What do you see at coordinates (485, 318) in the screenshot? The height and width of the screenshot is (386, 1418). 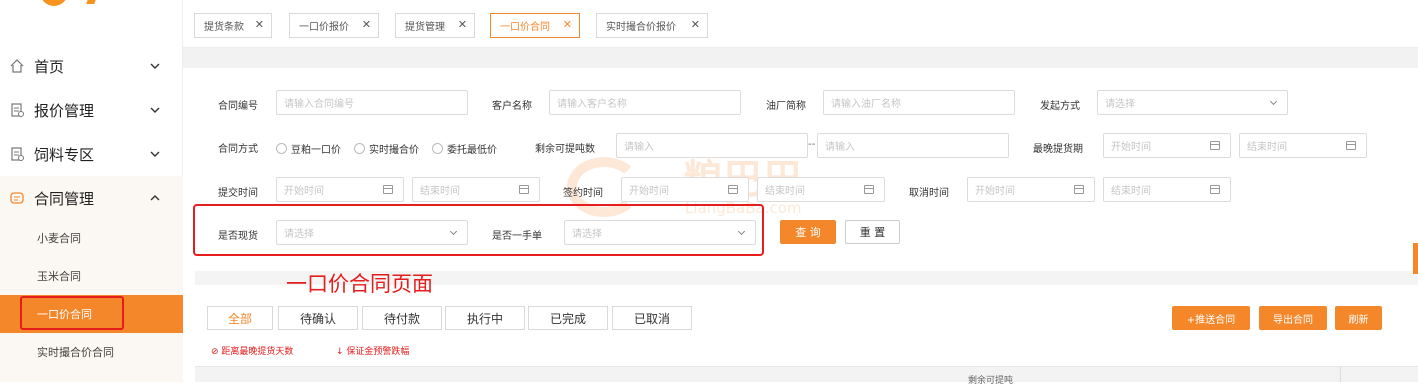 I see `status-tab-executing: 执行中` at bounding box center [485, 318].